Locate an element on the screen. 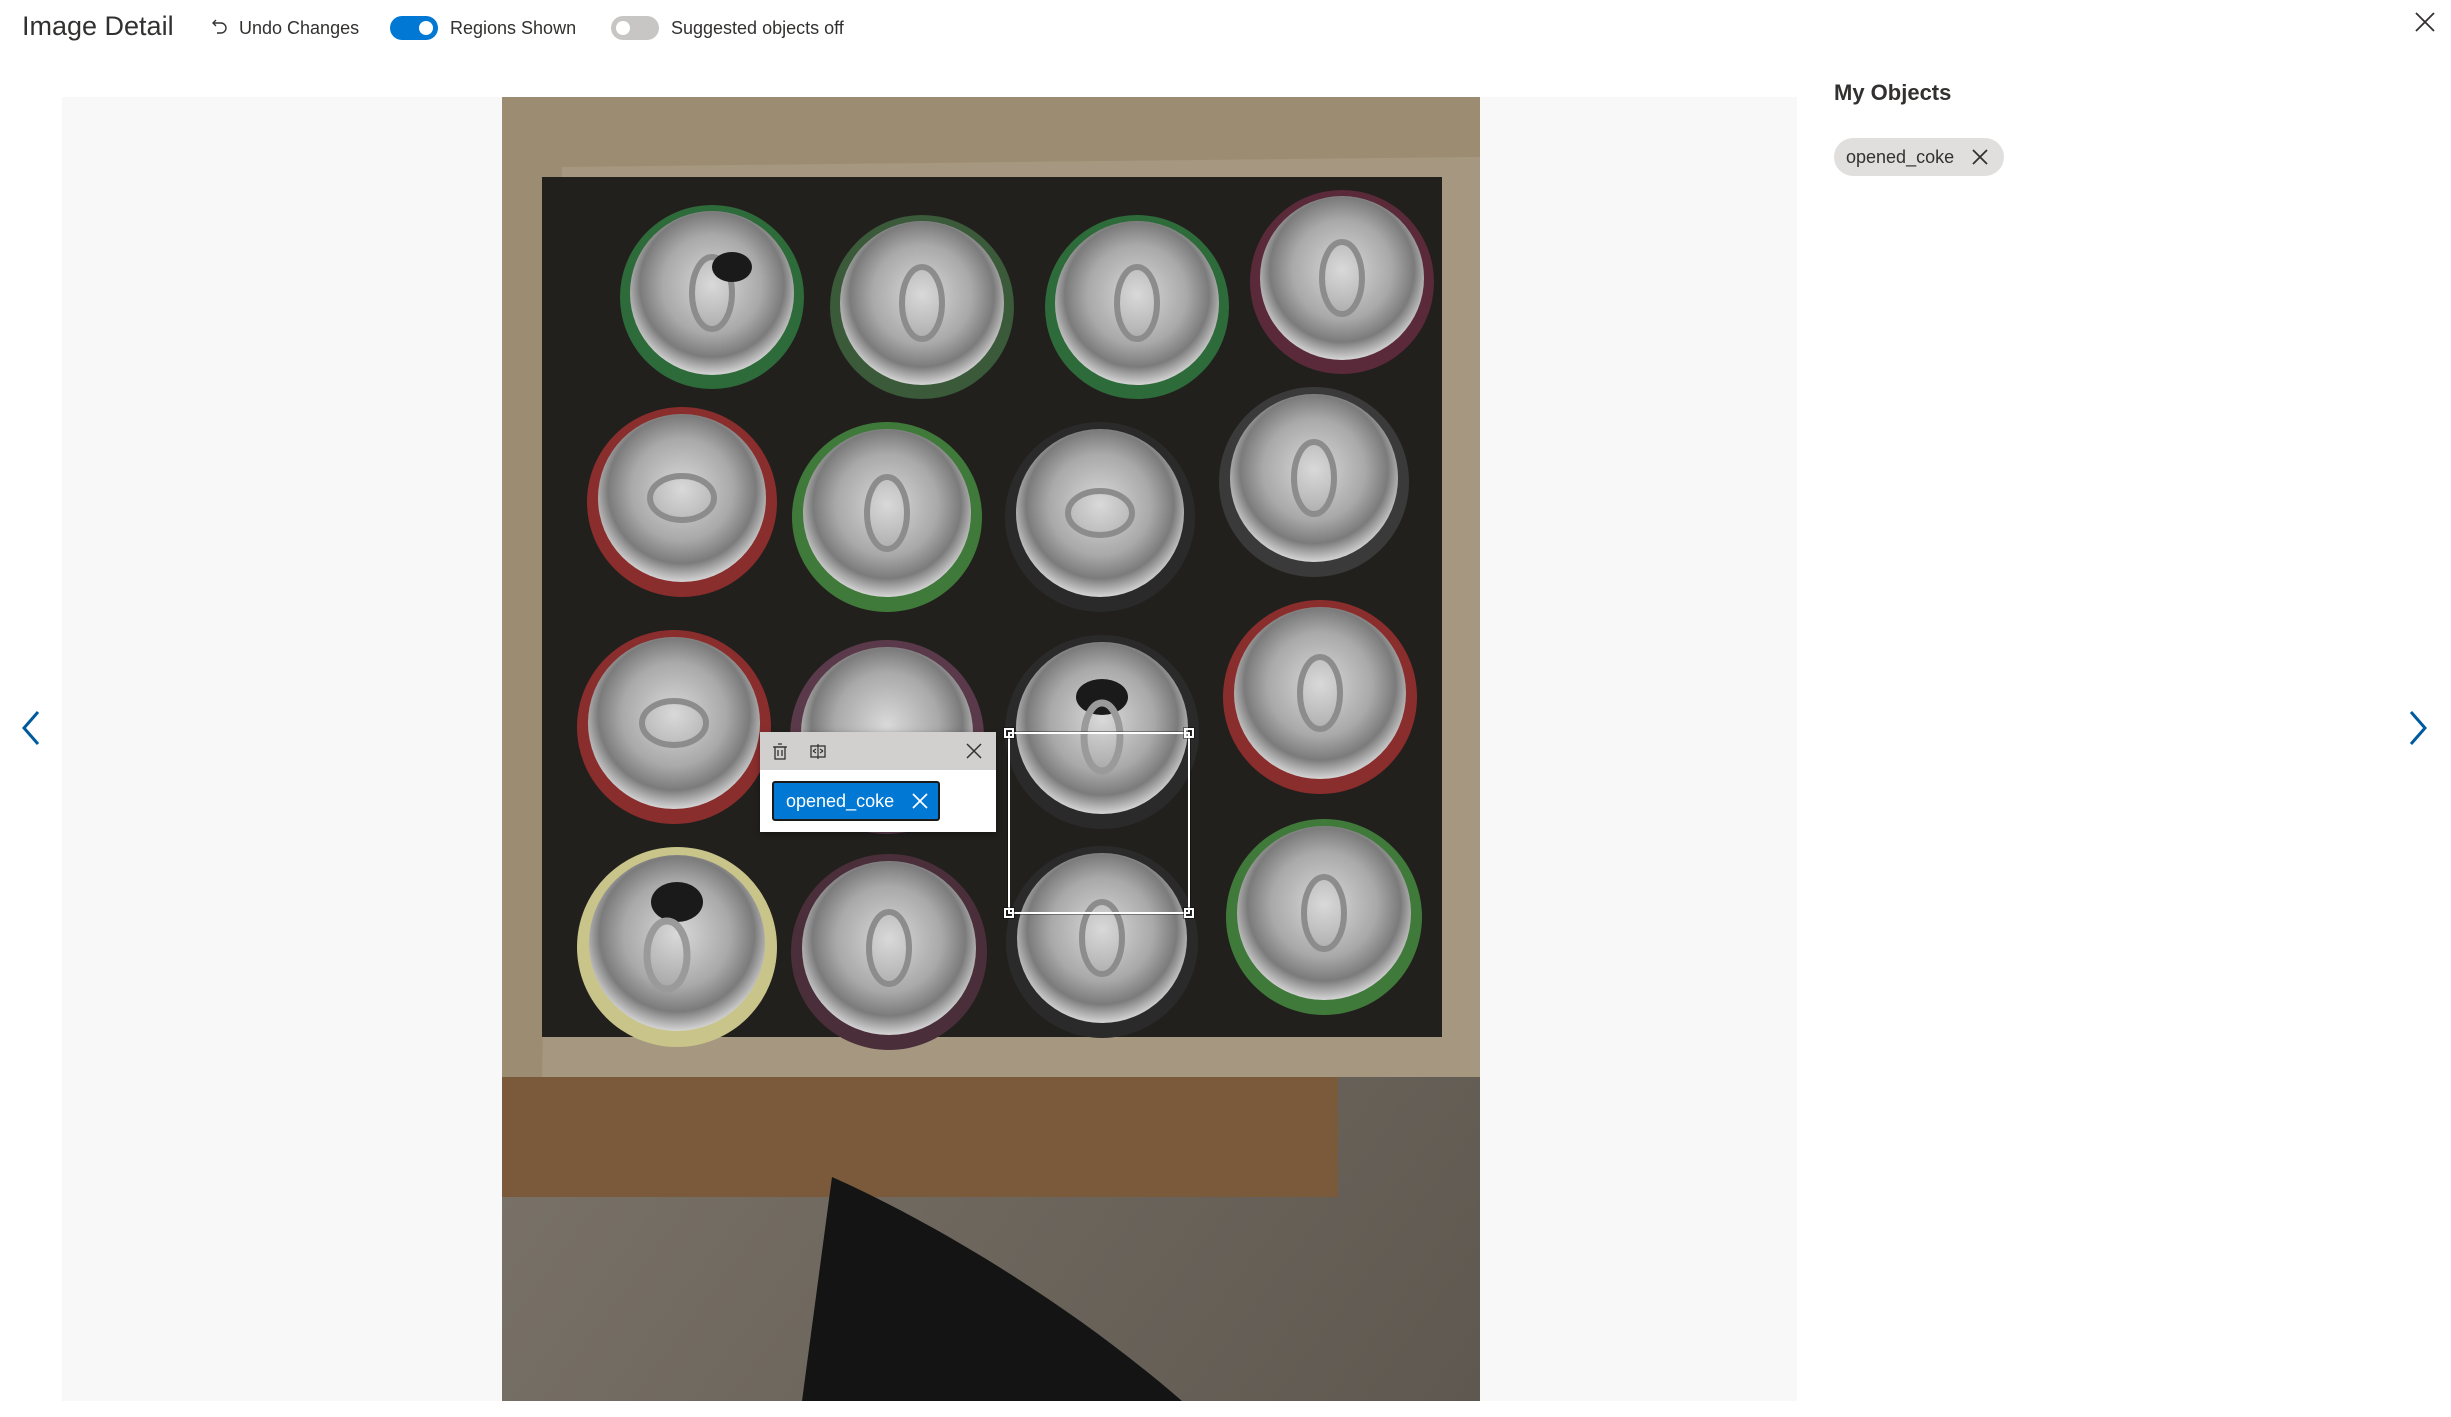 This screenshot has height=1417, width=2451. suggested-objects-toggle is located at coordinates (635, 28).